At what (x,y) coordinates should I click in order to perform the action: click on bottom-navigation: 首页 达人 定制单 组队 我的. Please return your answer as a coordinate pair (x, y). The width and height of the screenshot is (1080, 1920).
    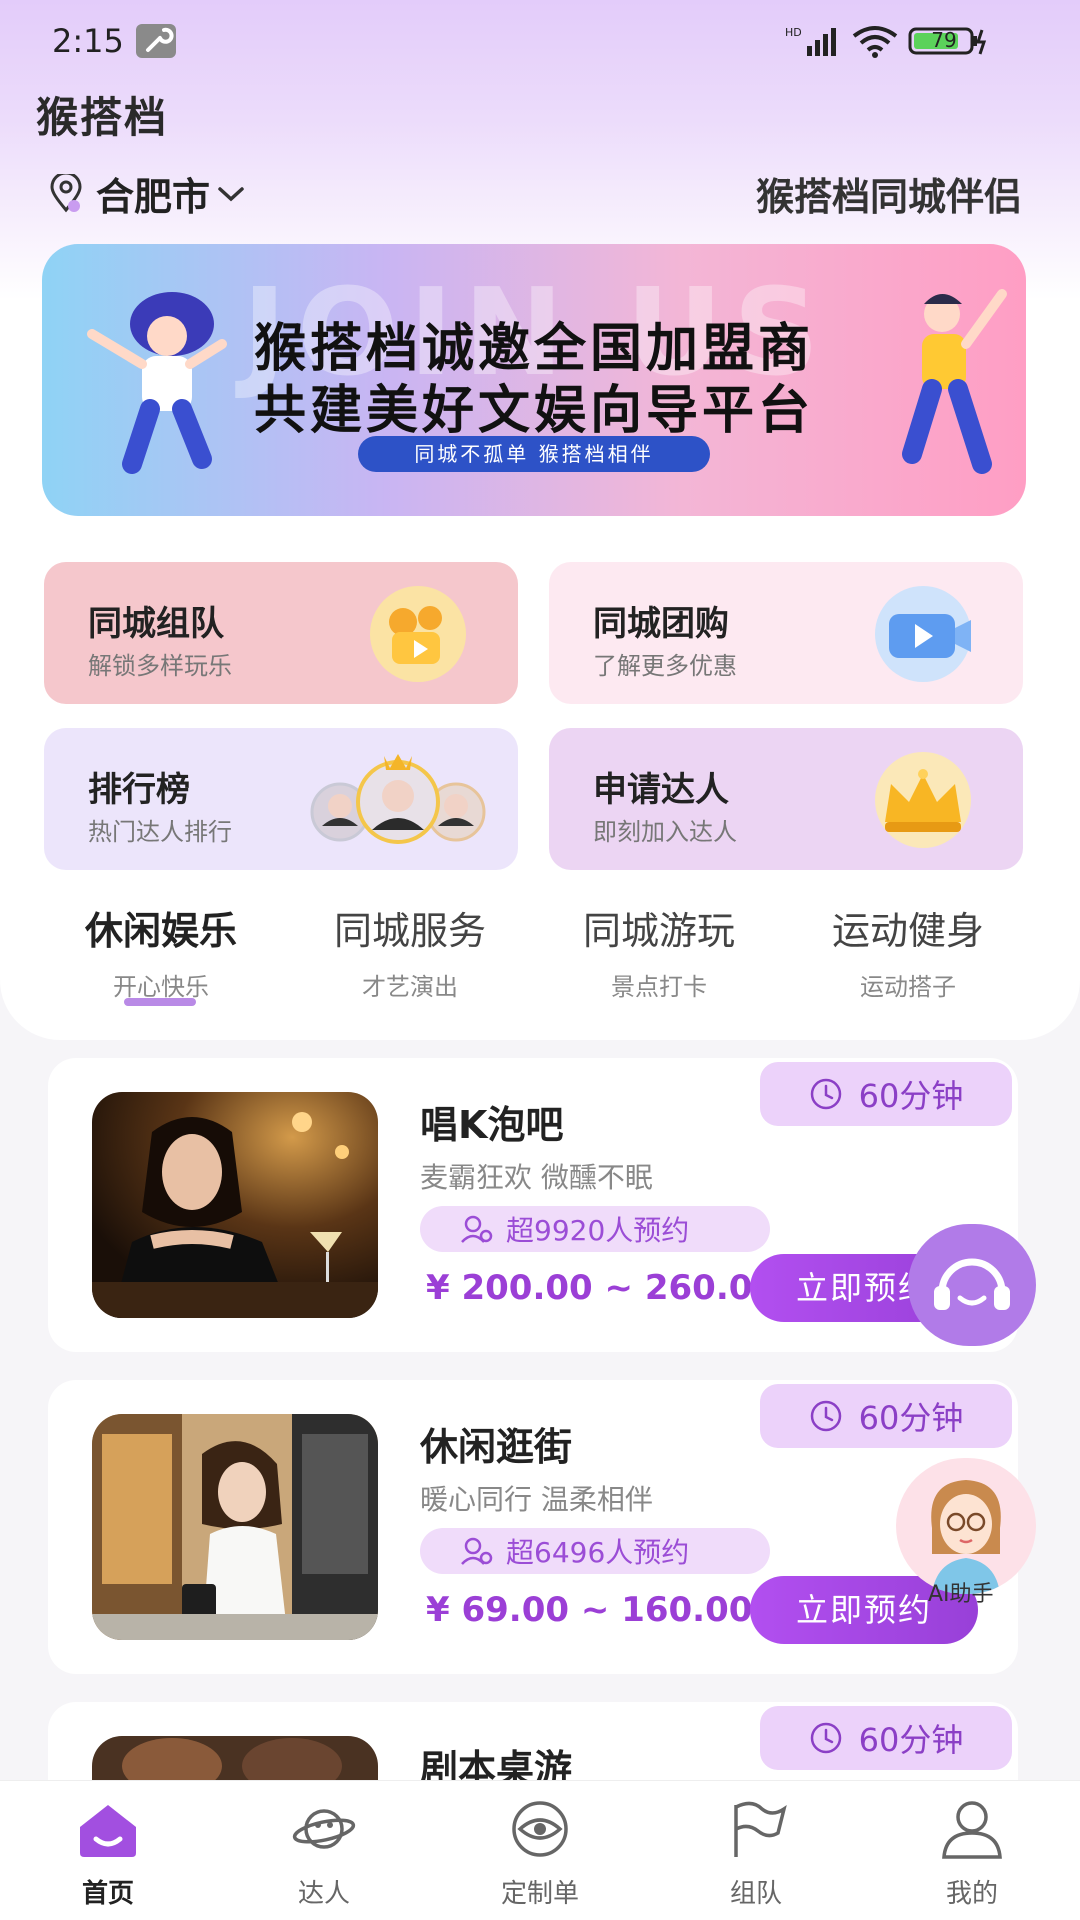
    Looking at the image, I should click on (540, 1850).